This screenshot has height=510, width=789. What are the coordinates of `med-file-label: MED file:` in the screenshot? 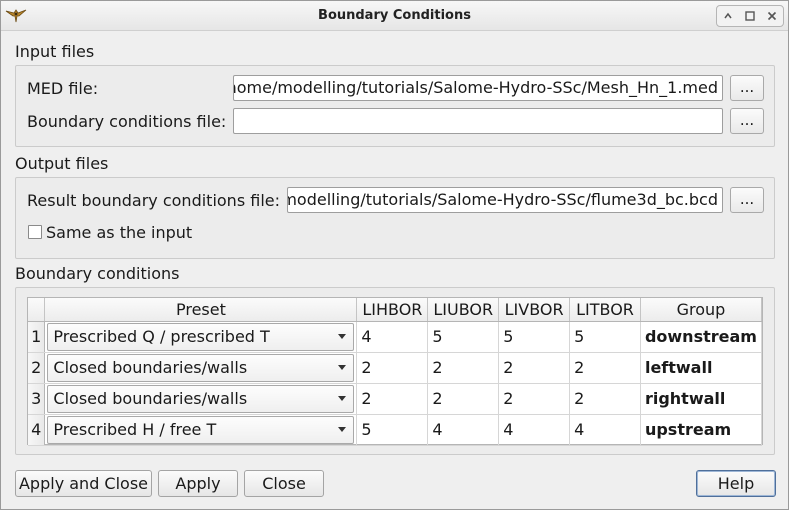 It's located at (63, 88).